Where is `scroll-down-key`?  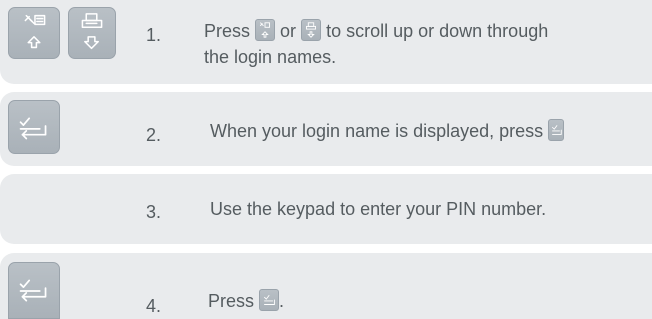
scroll-down-key is located at coordinates (92, 33).